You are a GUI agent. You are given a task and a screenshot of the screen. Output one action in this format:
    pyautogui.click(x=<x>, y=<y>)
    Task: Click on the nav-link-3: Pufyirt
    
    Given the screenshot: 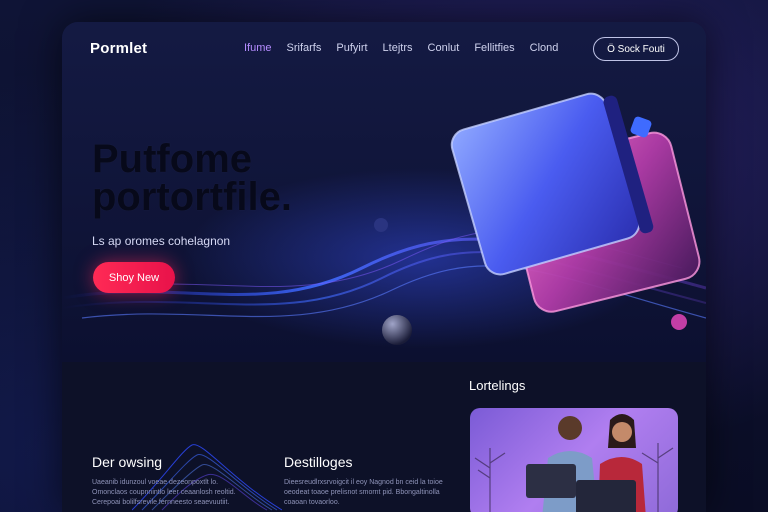 What is the action you would take?
    pyautogui.click(x=351, y=48)
    